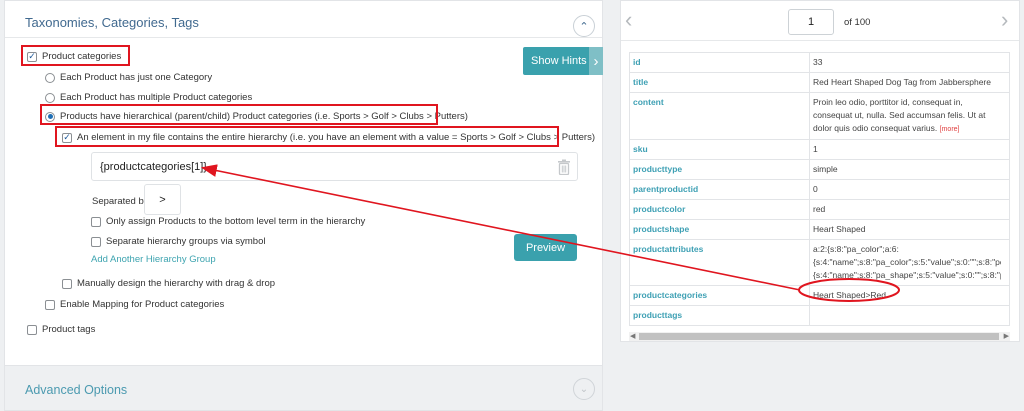 The image size is (1024, 411). I want to click on hierarchy-path-input: {productcategories[1]}, so click(334, 166).